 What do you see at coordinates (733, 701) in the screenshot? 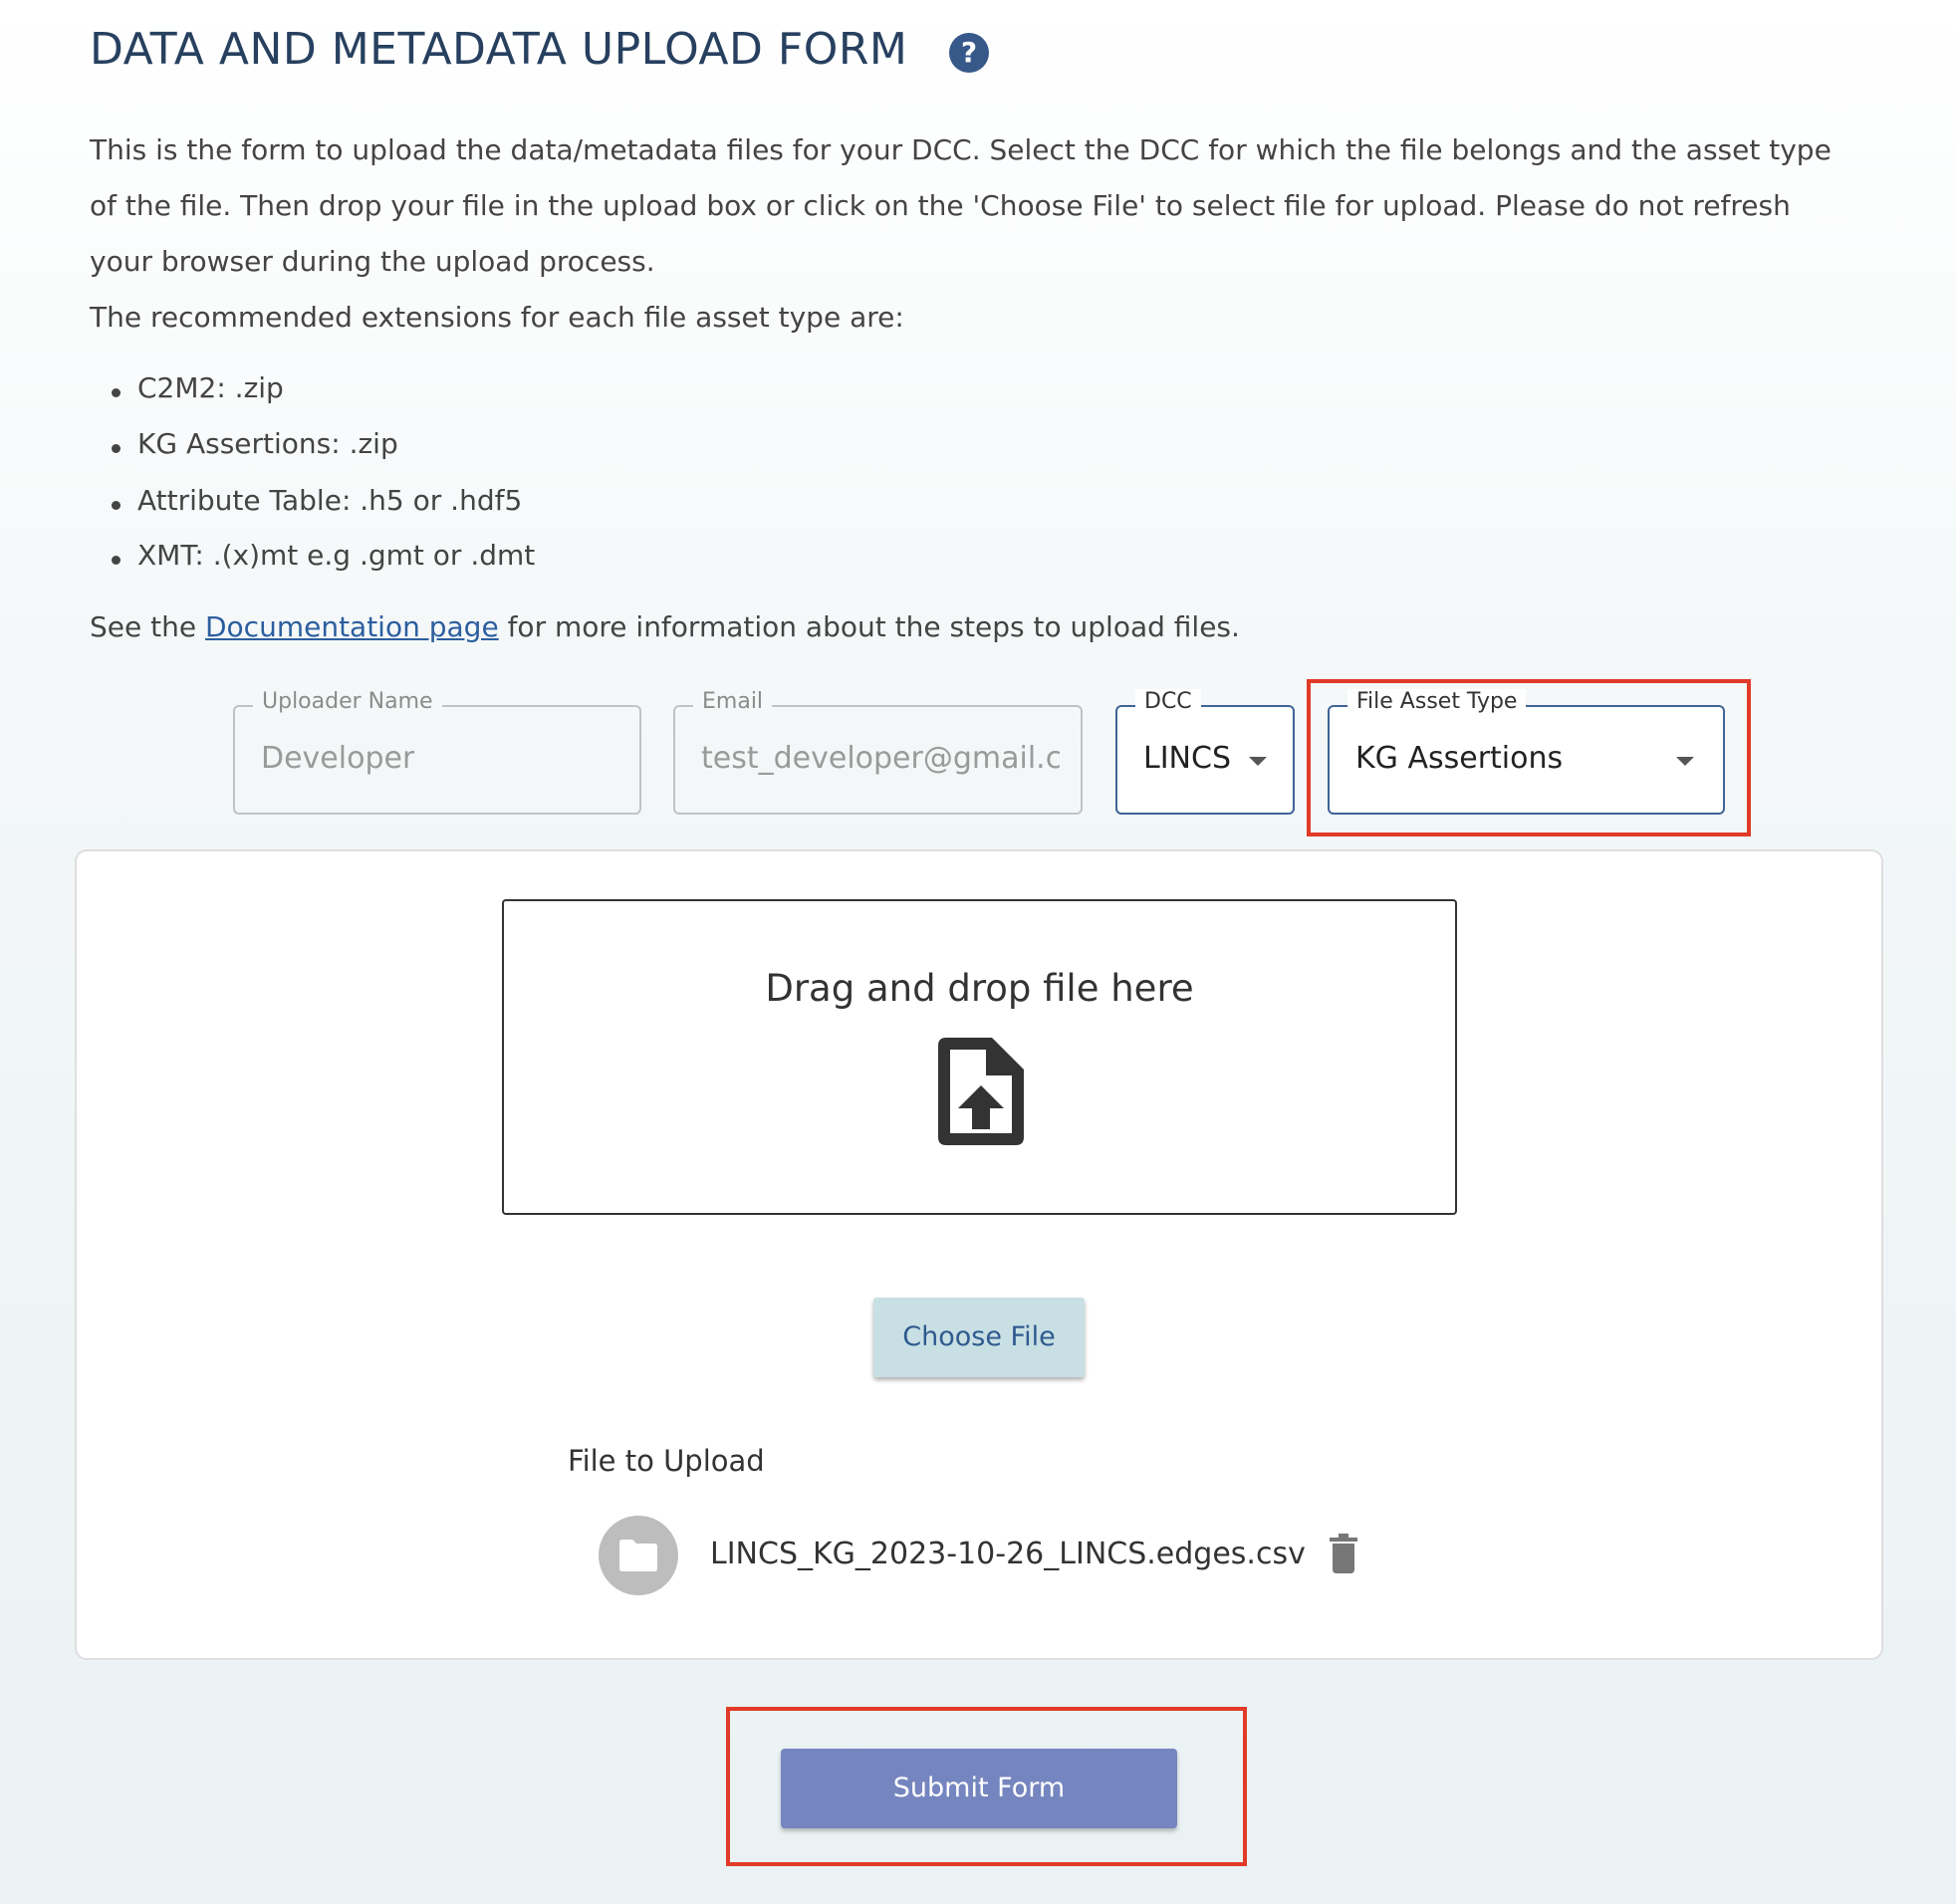
I see `email-label: Email` at bounding box center [733, 701].